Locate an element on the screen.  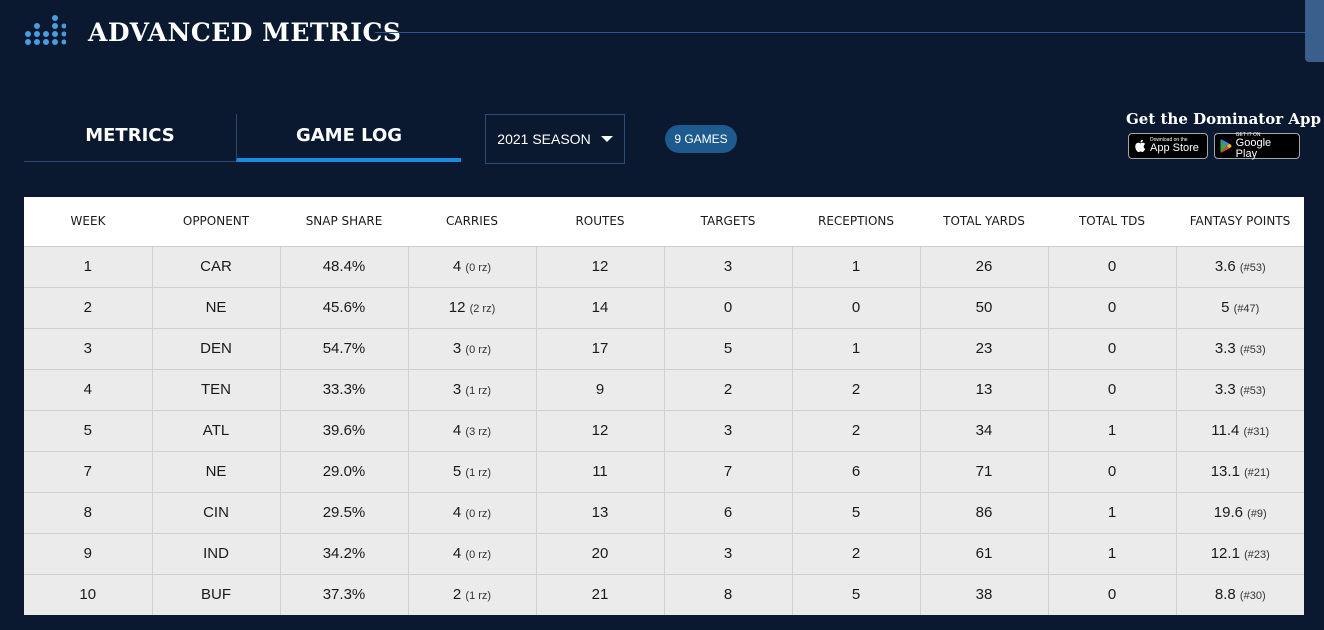
scrollbar-thumb is located at coordinates (1314, 31).